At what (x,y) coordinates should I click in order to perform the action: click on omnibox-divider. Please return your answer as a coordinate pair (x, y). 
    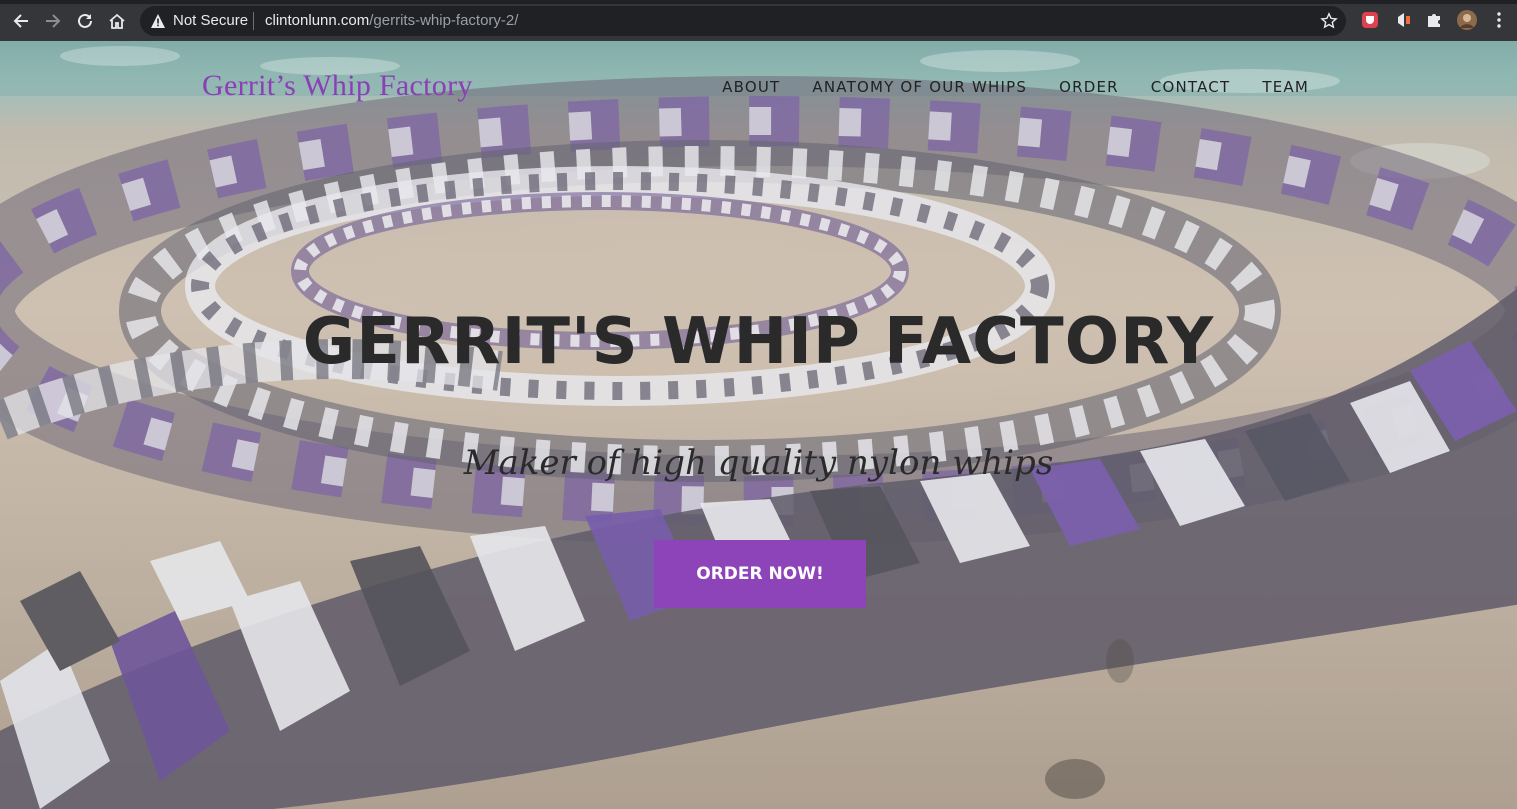
    Looking at the image, I should click on (253, 21).